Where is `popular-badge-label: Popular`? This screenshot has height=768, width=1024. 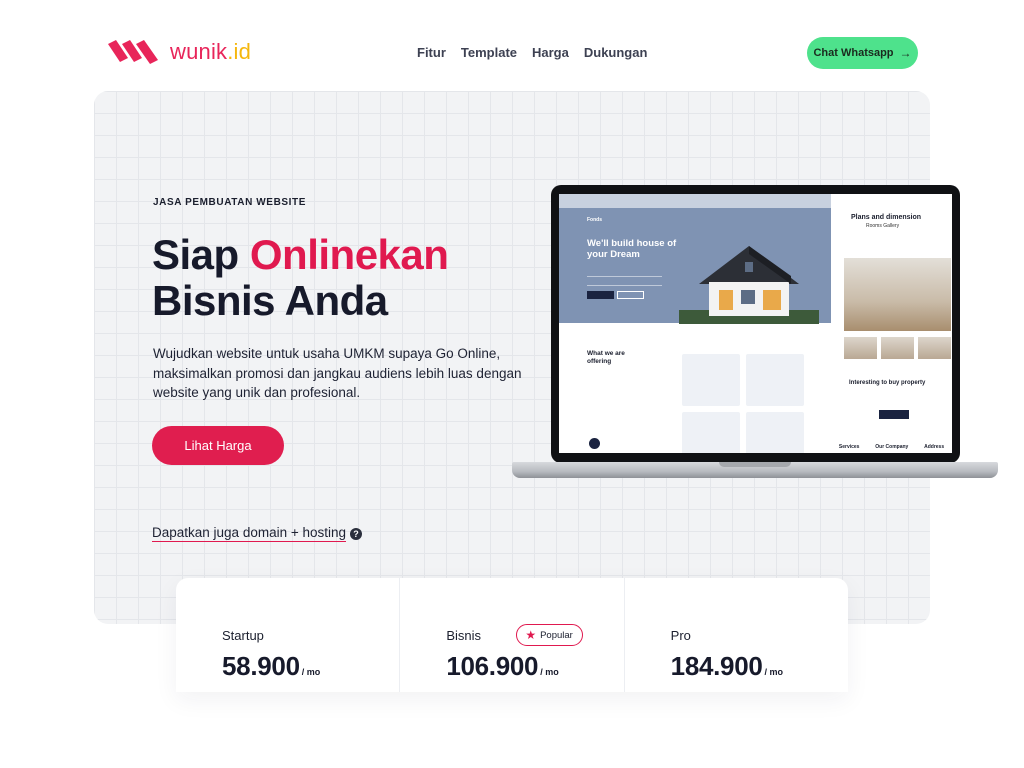
popular-badge-label: Popular is located at coordinates (556, 635).